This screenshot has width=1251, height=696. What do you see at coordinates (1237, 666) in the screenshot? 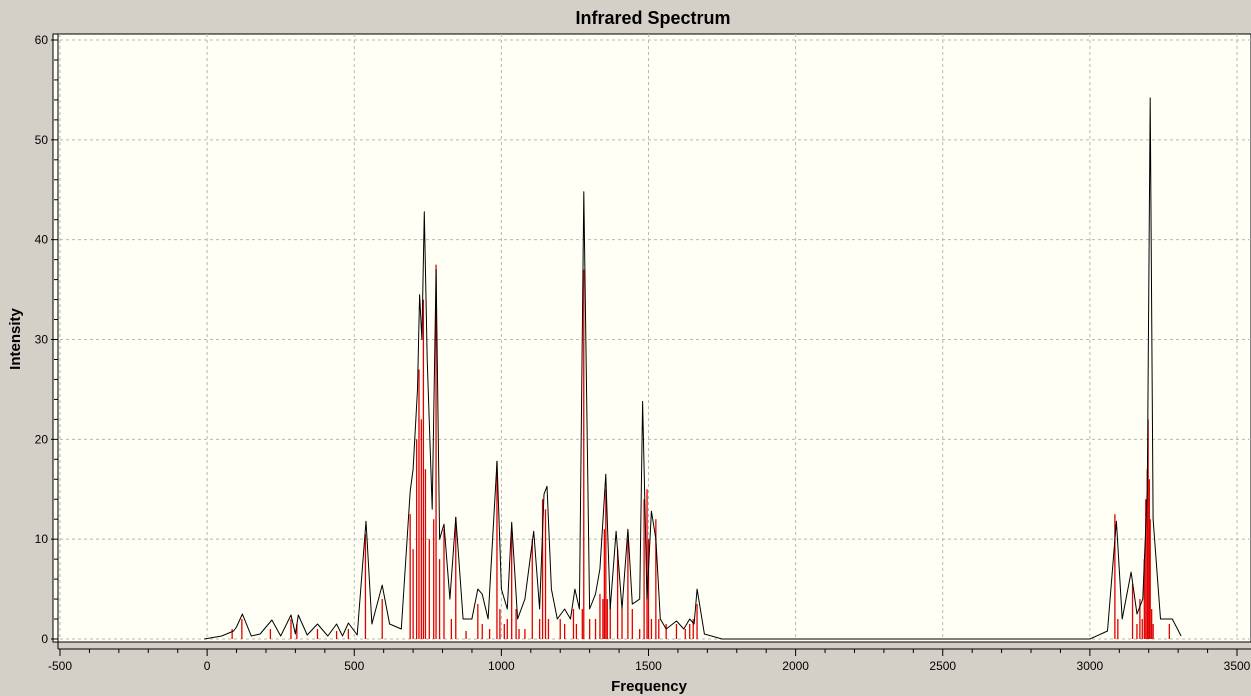
I see `x-tick-label: 3500` at bounding box center [1237, 666].